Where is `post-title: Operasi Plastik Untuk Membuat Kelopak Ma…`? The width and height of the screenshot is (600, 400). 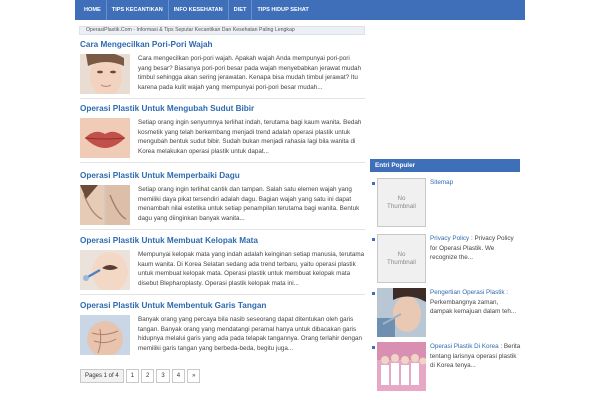
post-title: Operasi Plastik Untuk Membuat Kelopak Ma… is located at coordinates (222, 240).